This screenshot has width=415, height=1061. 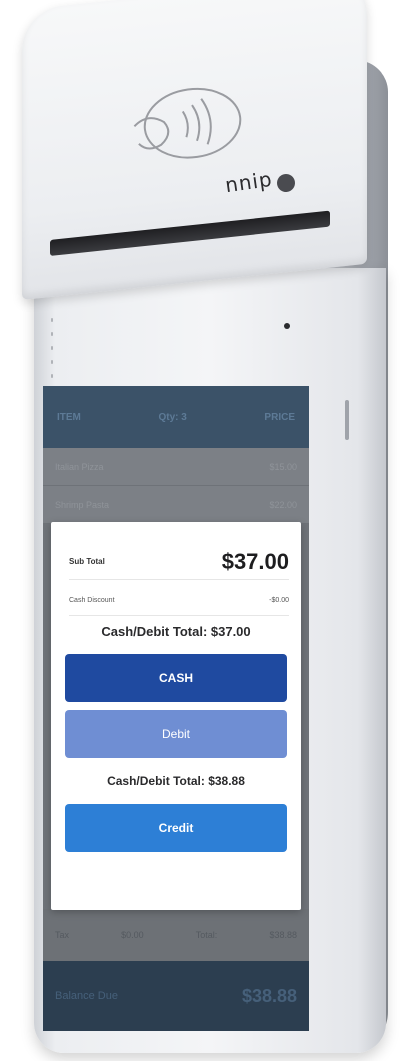 I want to click on cash-discount-label: Cash Discount, so click(x=92, y=600).